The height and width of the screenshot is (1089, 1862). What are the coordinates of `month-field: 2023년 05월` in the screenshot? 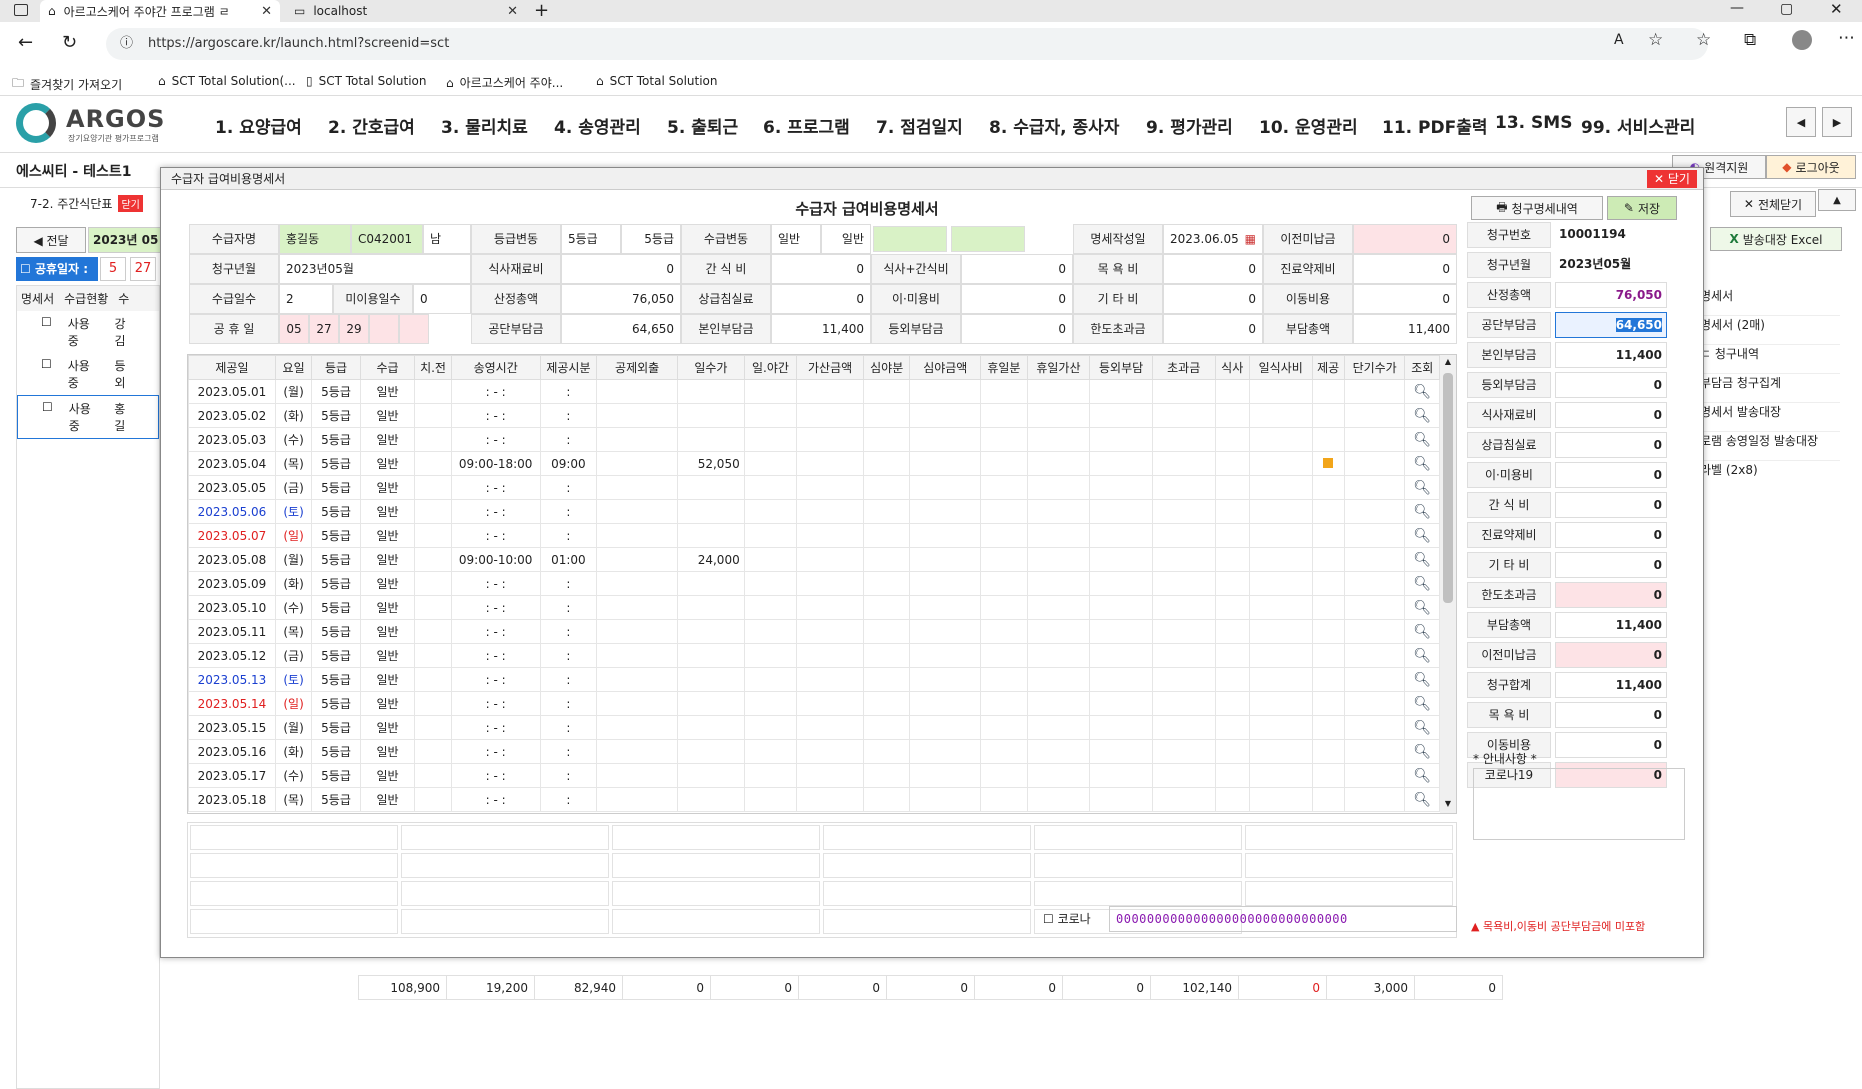 It's located at (125, 240).